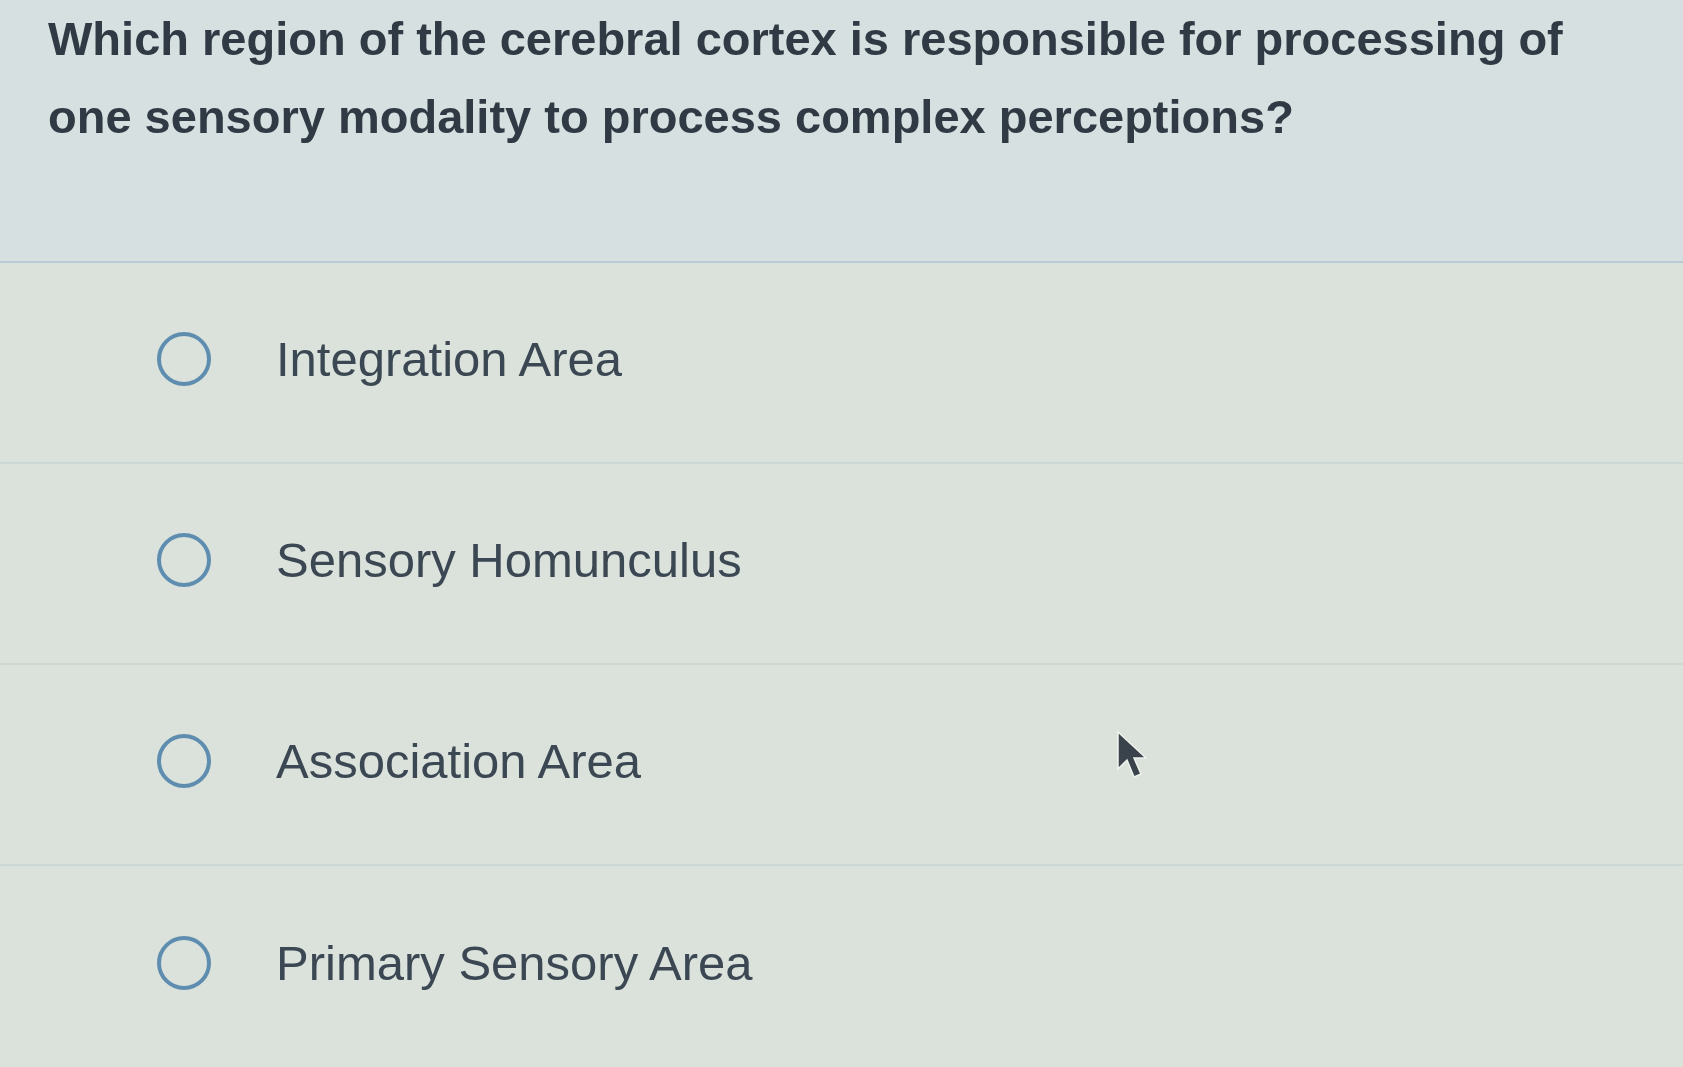  I want to click on cursor-icon, so click(1132, 755).